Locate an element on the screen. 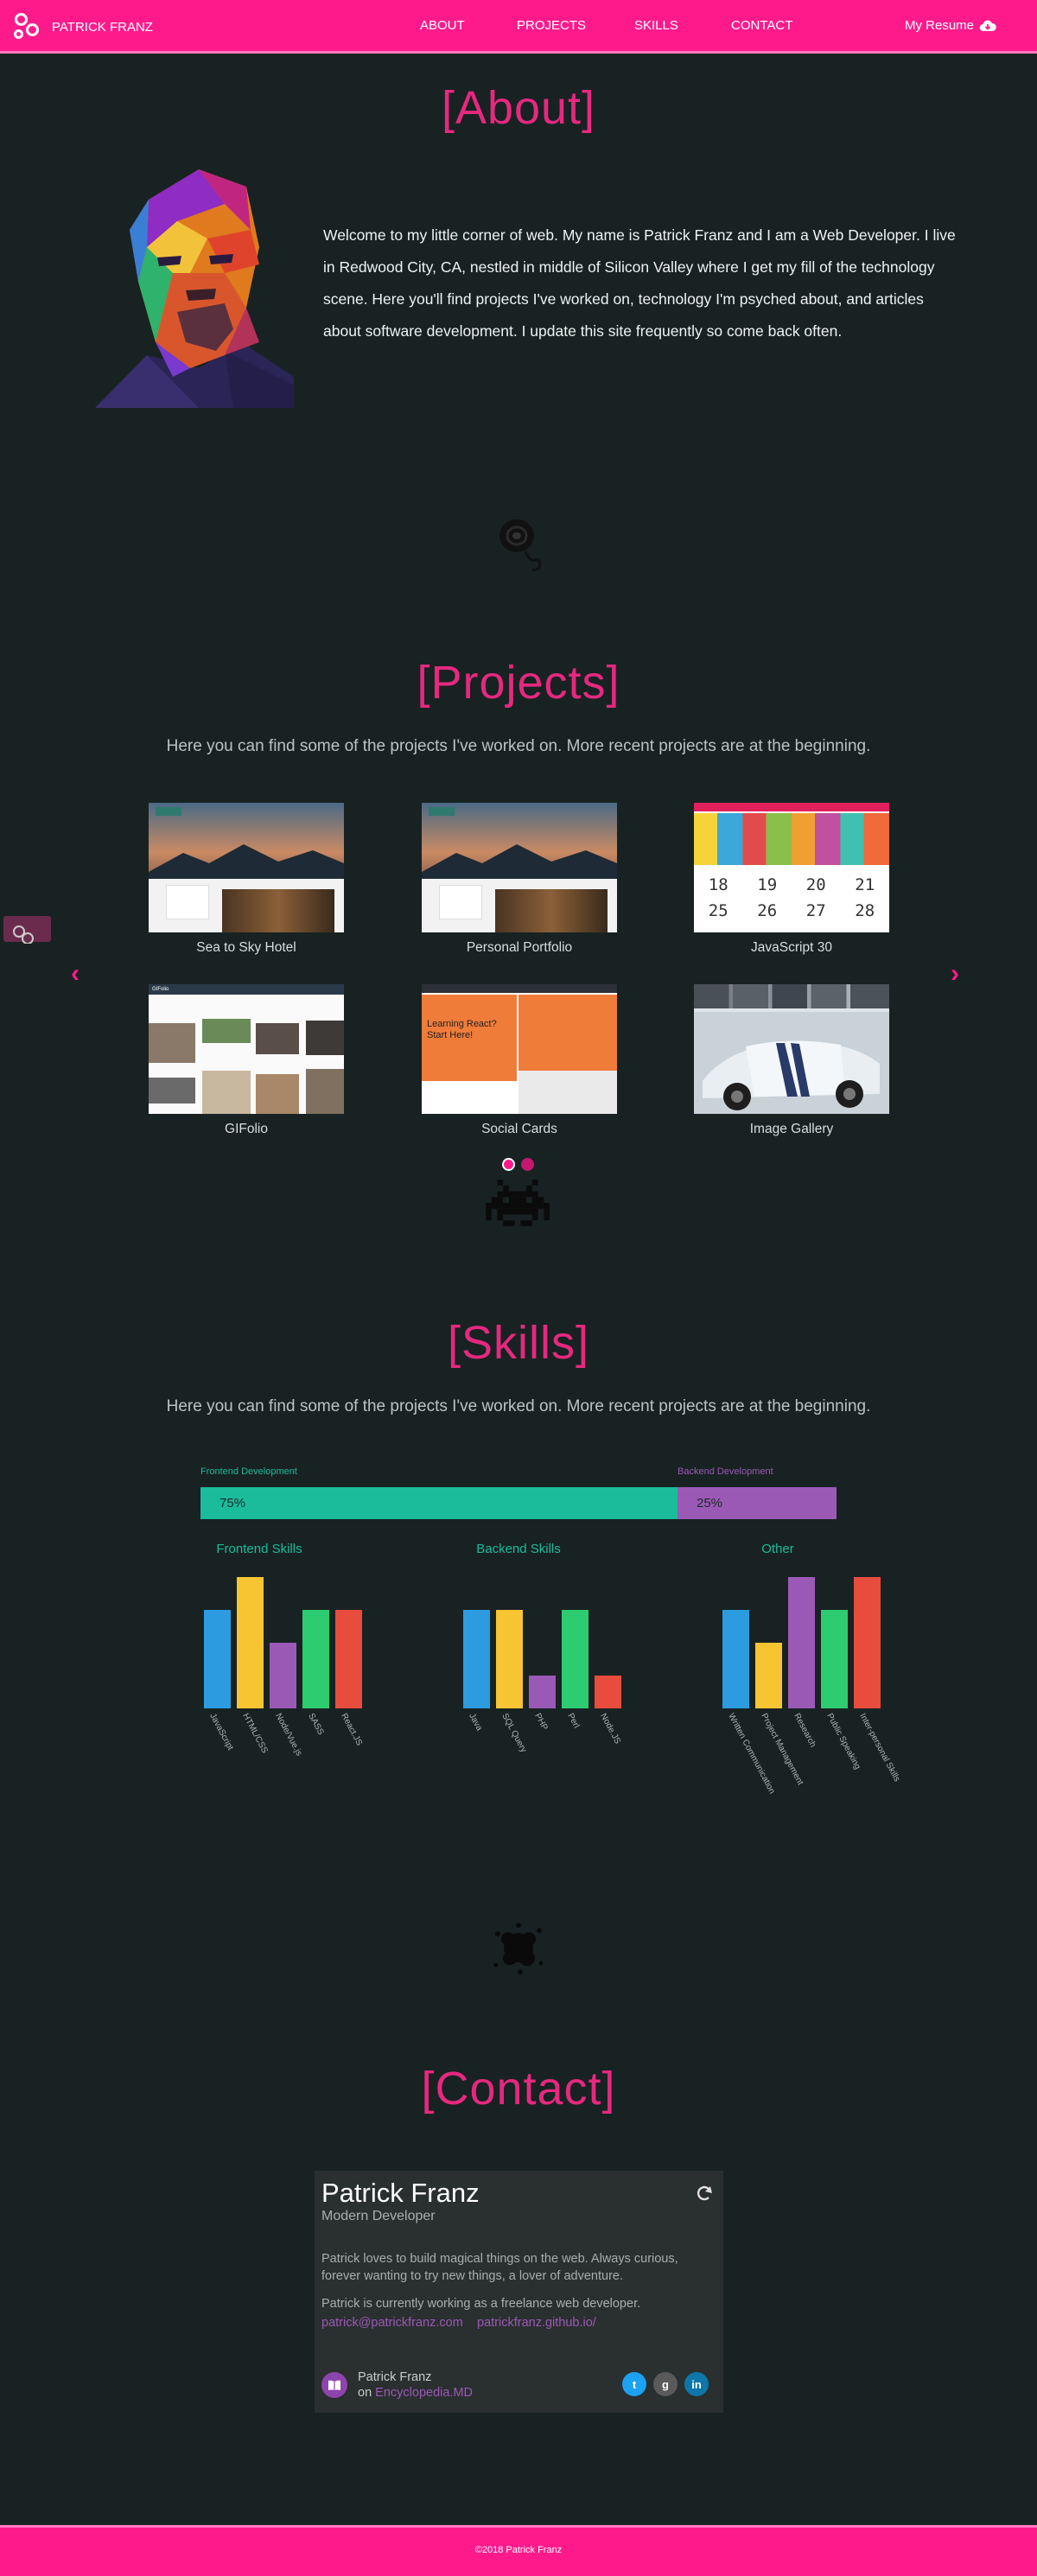  skill-bar-label: Perl is located at coordinates (573, 1721).